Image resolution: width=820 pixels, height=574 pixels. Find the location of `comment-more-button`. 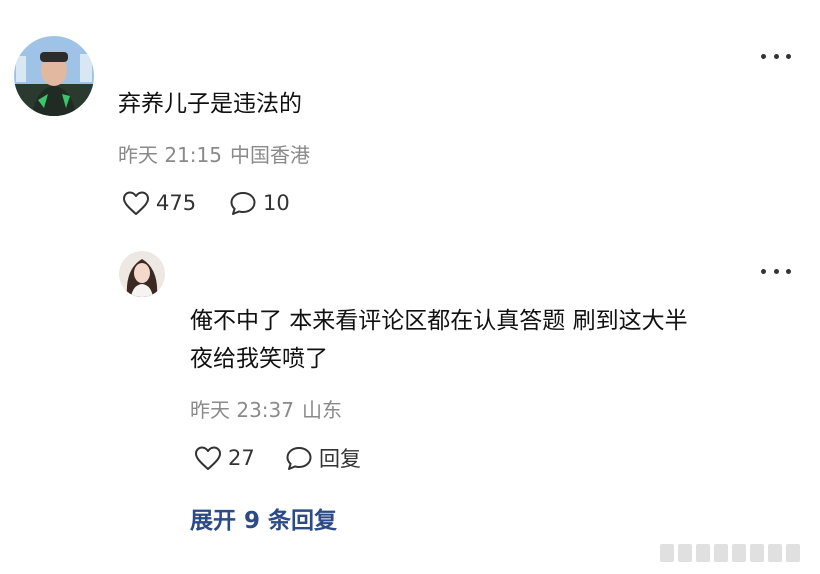

comment-more-button is located at coordinates (776, 56).